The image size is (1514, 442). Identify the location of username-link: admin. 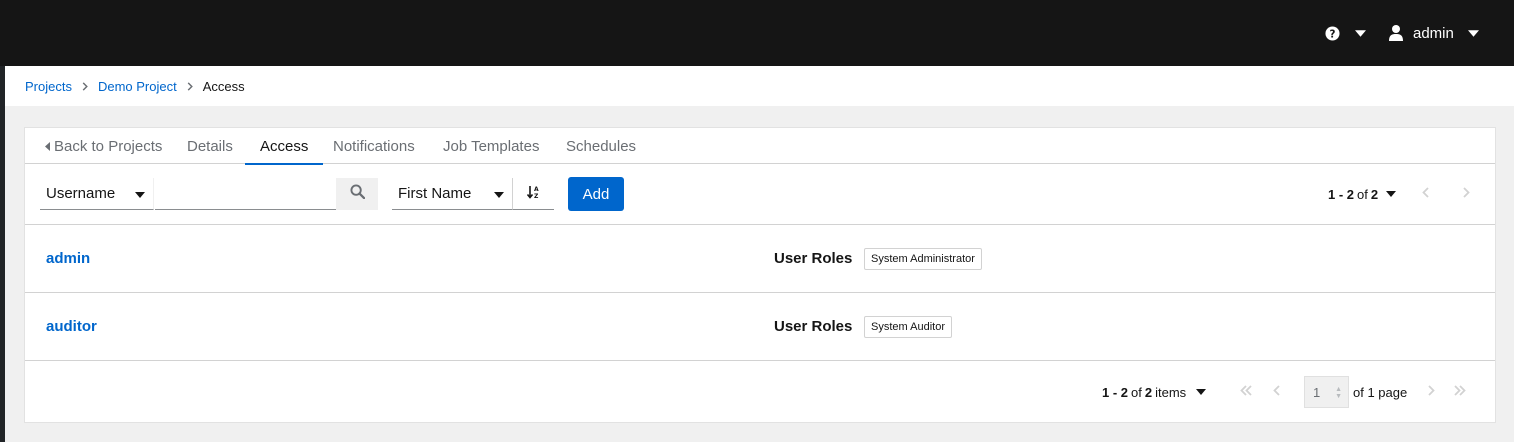
(68, 258).